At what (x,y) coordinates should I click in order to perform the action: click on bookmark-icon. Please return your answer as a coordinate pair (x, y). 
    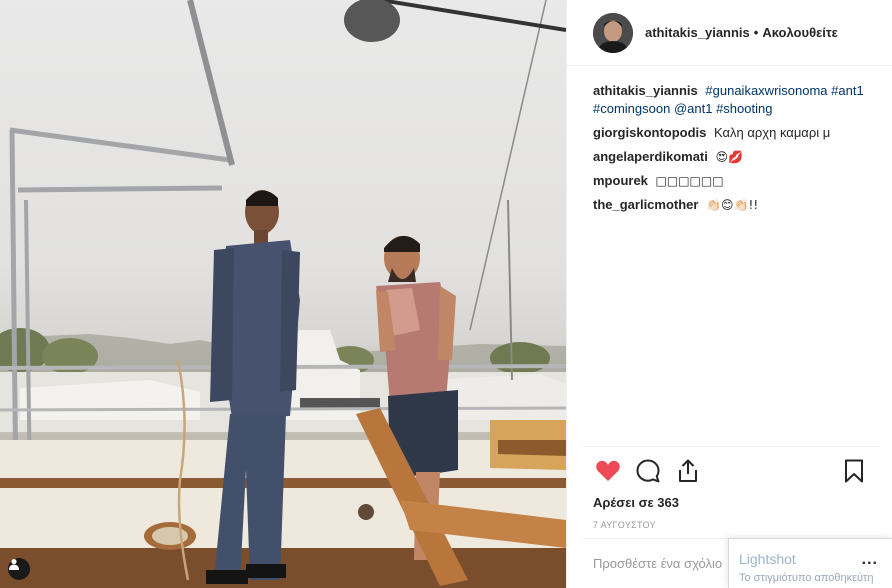
    Looking at the image, I should click on (854, 471).